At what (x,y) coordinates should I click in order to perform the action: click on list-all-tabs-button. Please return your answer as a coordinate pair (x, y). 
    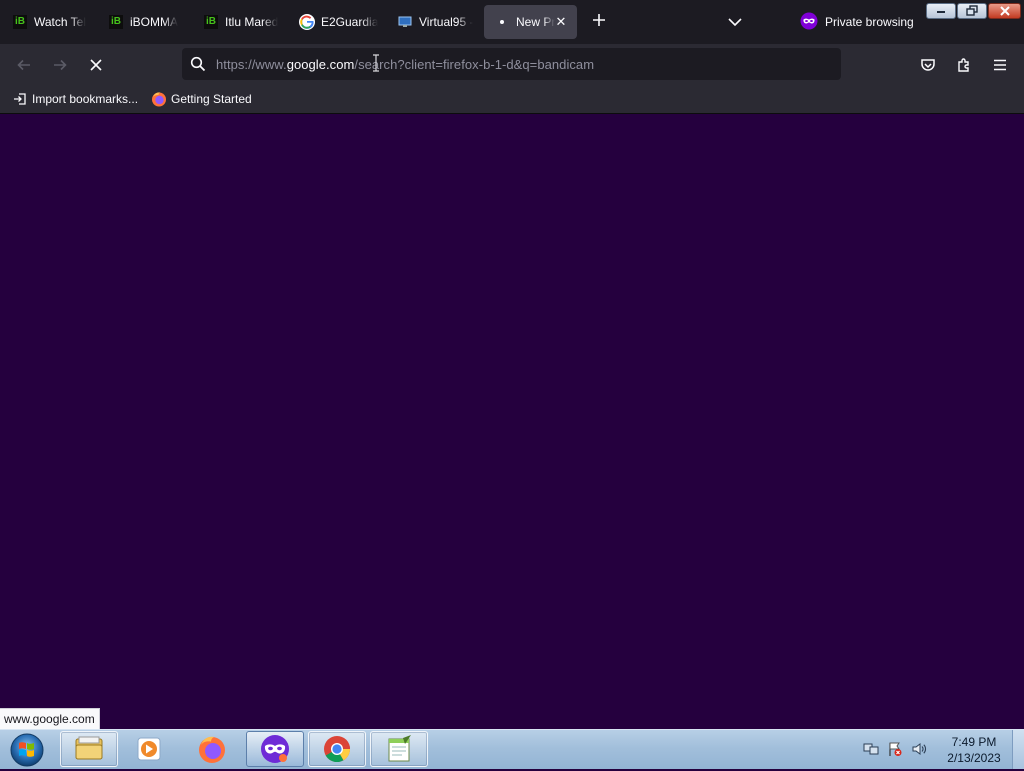
    Looking at the image, I should click on (735, 22).